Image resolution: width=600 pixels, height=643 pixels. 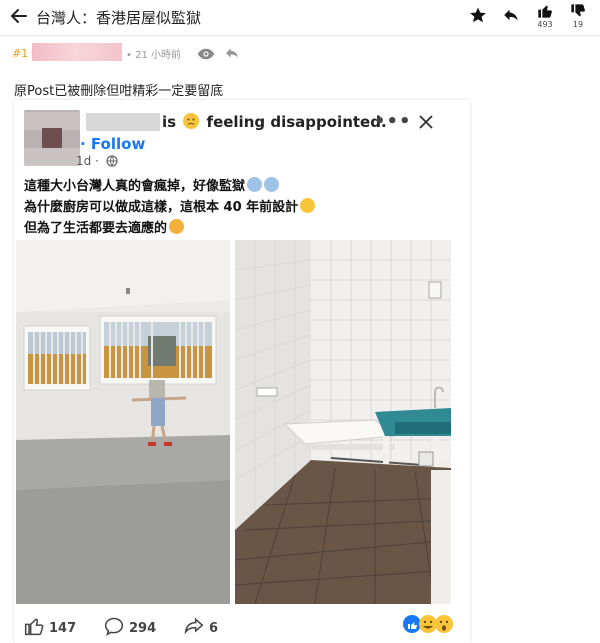 I want to click on floor-number: #1, so click(x=20, y=53).